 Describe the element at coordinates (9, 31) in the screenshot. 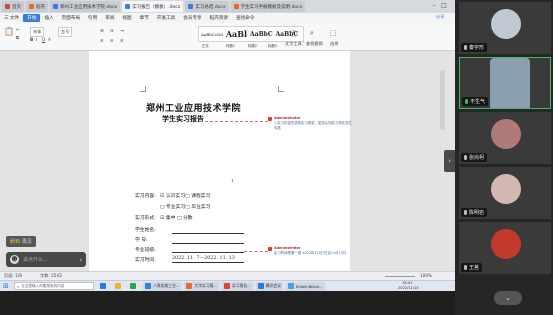

I see `paste-icon: 📋` at that location.